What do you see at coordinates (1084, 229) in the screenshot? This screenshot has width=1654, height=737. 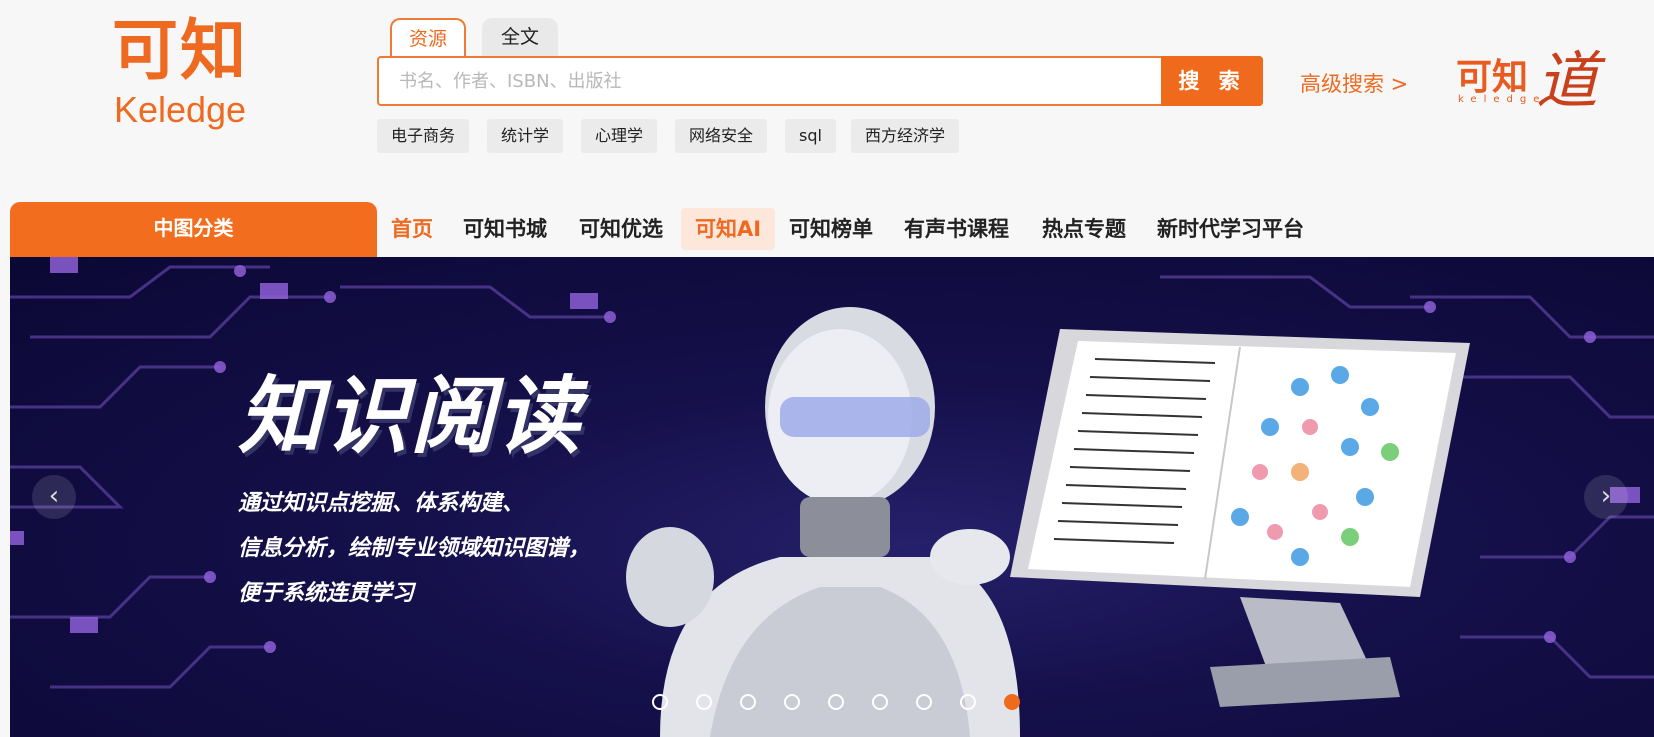 I see `nav-hot-topics: 热点专题` at bounding box center [1084, 229].